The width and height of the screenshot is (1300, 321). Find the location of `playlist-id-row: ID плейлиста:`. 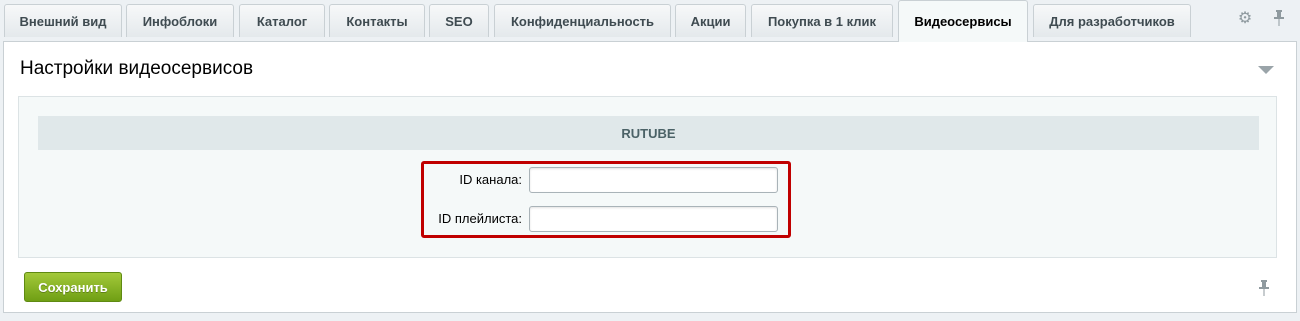

playlist-id-row: ID плейлиста: is located at coordinates (648, 219).